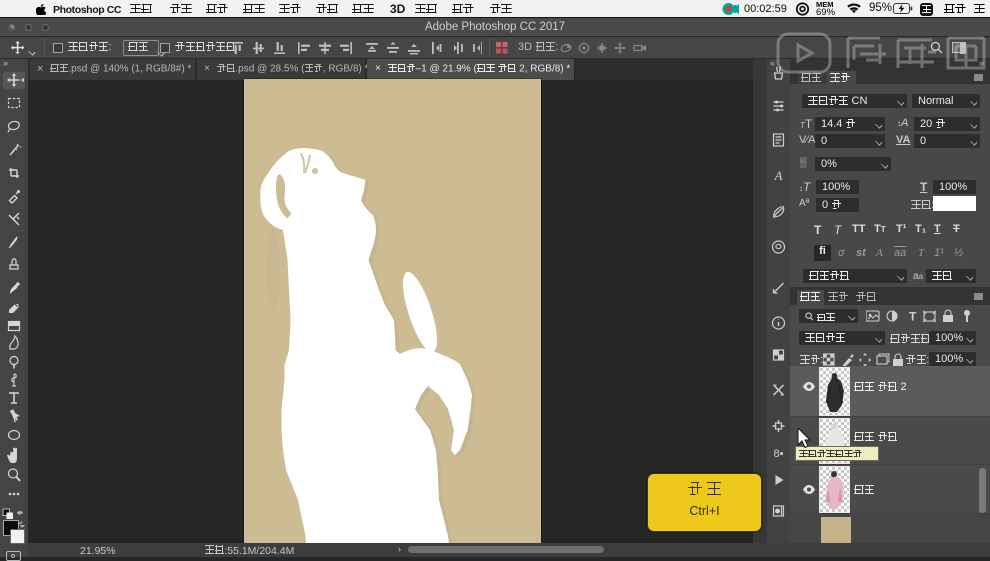  Describe the element at coordinates (778, 175) in the screenshot. I see `svg-text: A` at that location.